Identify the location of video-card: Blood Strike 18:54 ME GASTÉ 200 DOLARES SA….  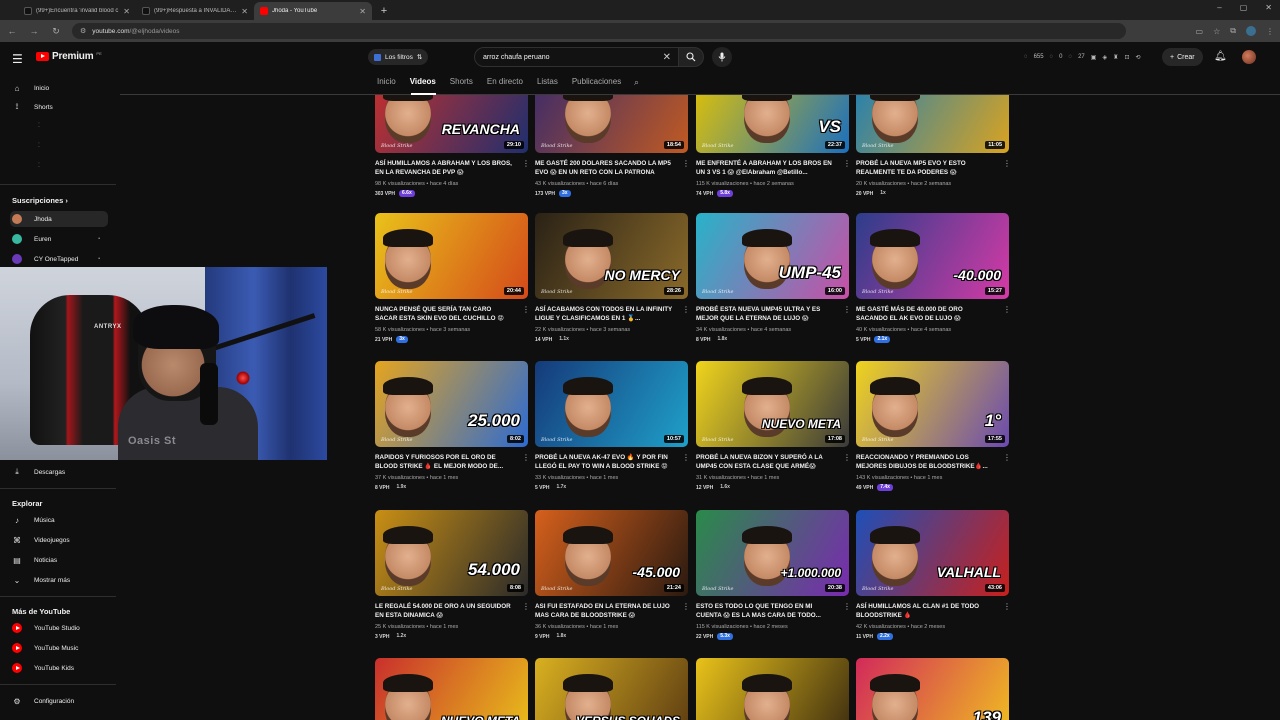
(612, 146).